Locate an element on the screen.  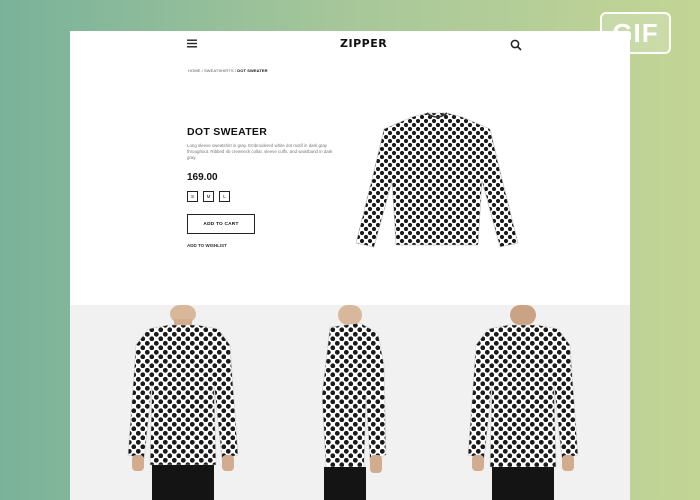
product-price: 169.00 is located at coordinates (202, 177).